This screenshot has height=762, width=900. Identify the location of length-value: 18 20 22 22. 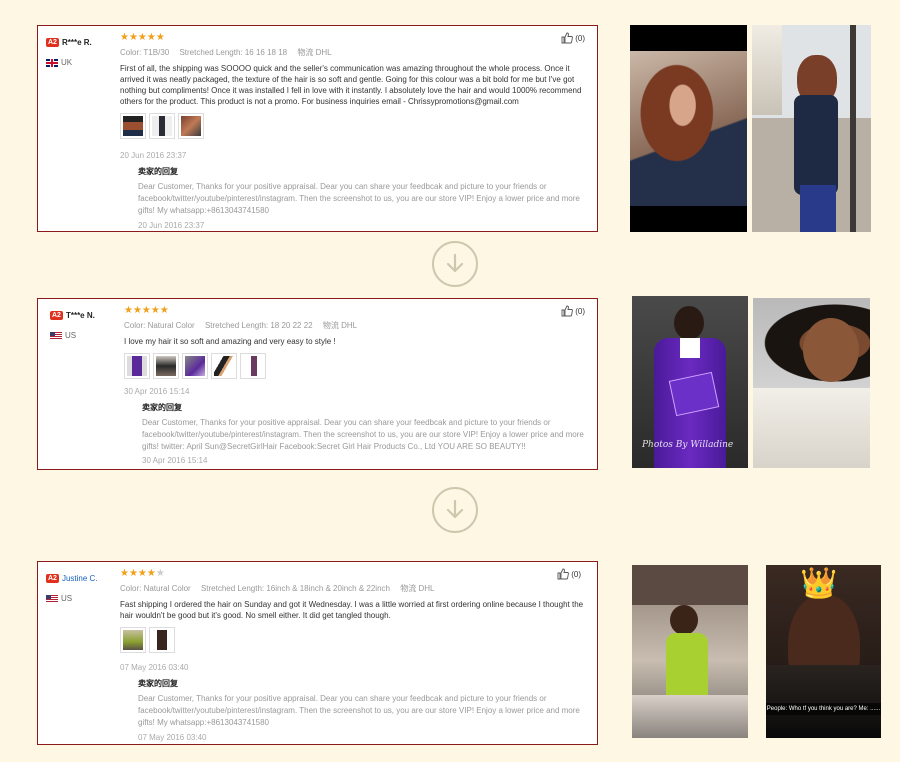
(291, 325).